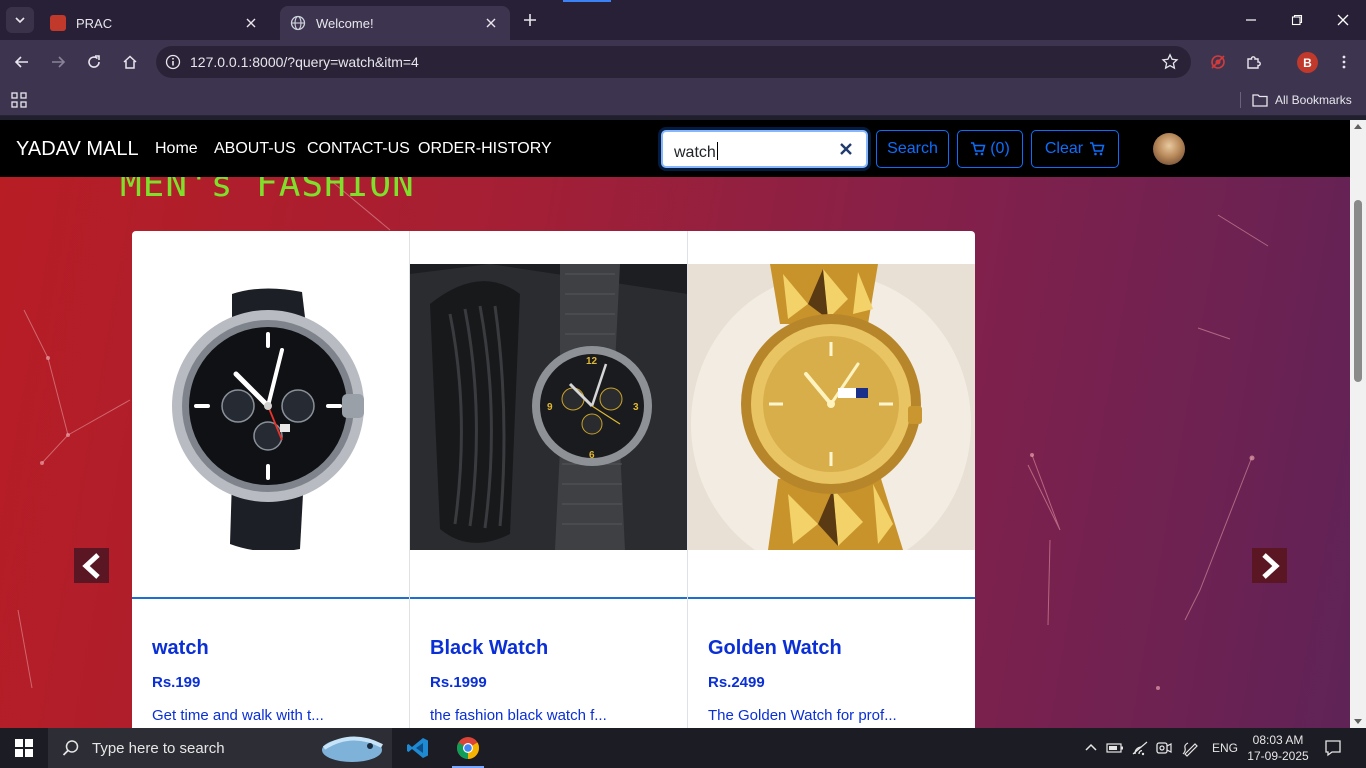  What do you see at coordinates (1164, 748) in the screenshot?
I see `meet-now-camera-icon` at bounding box center [1164, 748].